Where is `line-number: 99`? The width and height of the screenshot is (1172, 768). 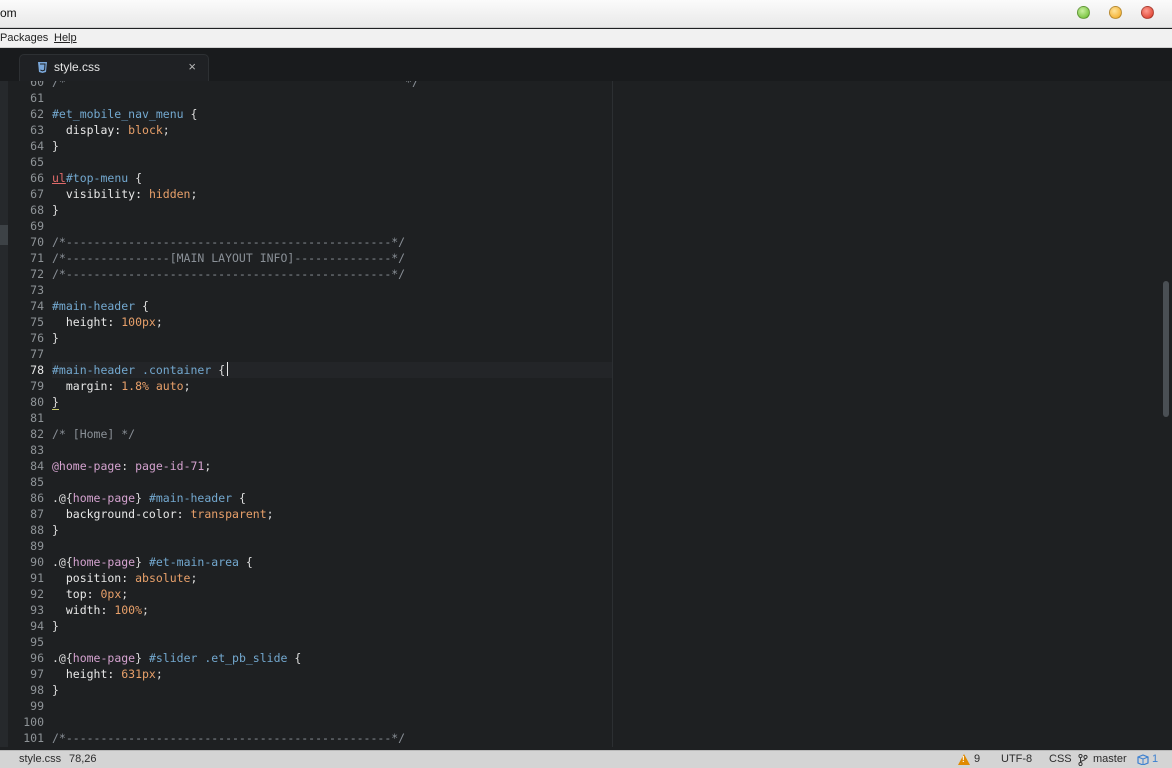
line-number: 99 is located at coordinates (37, 706).